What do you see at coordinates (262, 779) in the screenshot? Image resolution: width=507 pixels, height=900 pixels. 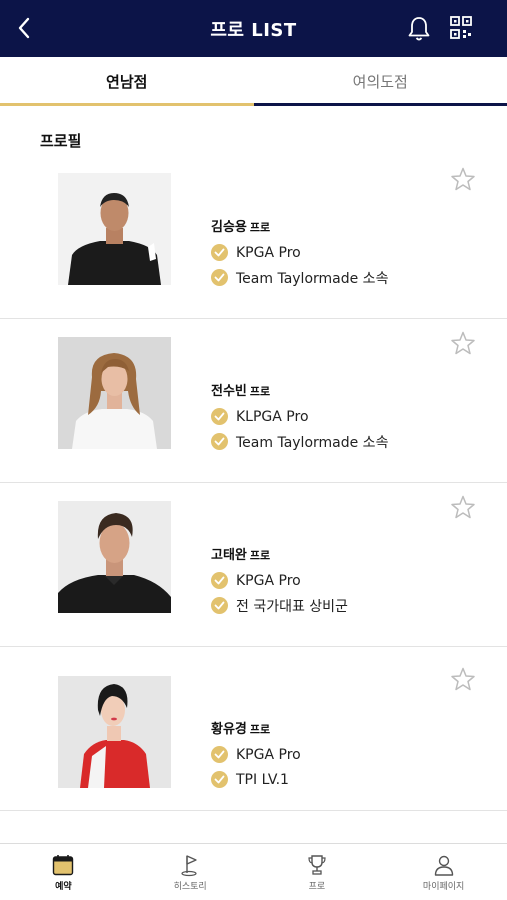 I see `pro-tag-text: TPI LV.1` at bounding box center [262, 779].